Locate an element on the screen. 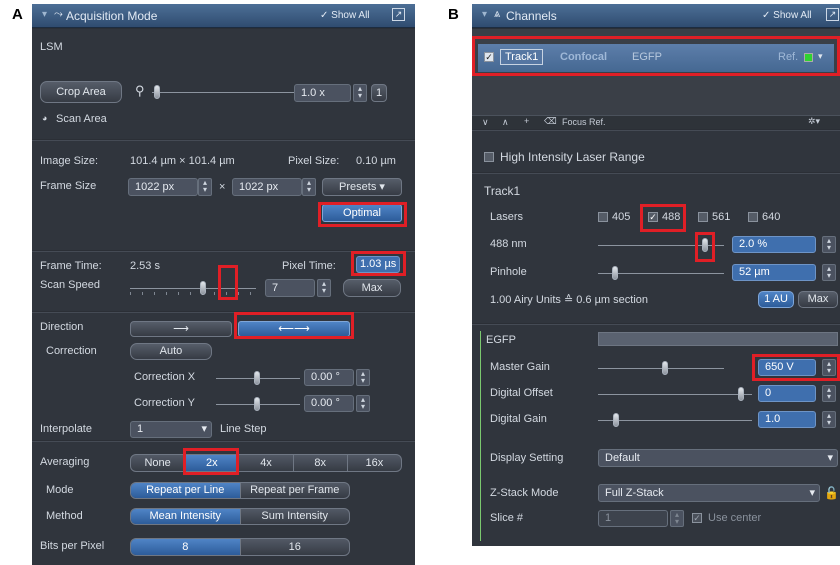 This screenshot has width=840, height=565. laser-405-checkbox is located at coordinates (603, 217).